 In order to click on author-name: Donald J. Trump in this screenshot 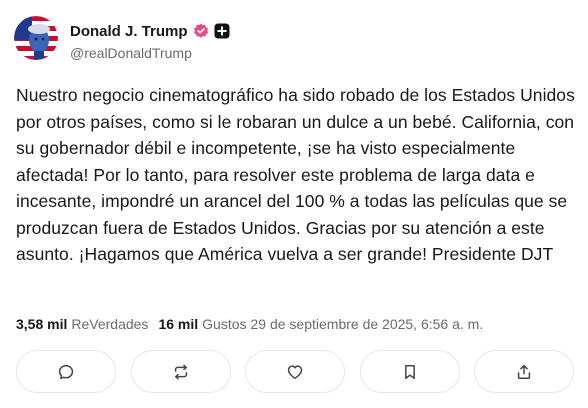, I will do `click(129, 31)`.